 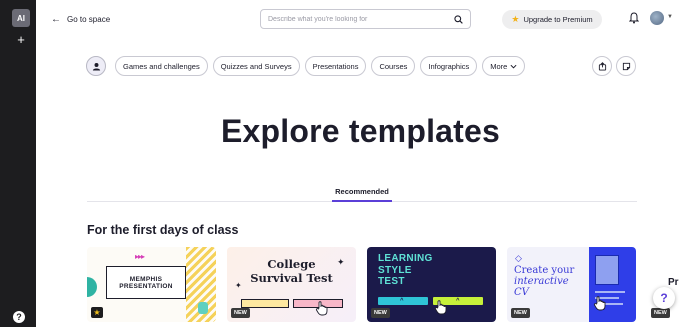 I want to click on section-title: For the first days of class, so click(x=163, y=230).